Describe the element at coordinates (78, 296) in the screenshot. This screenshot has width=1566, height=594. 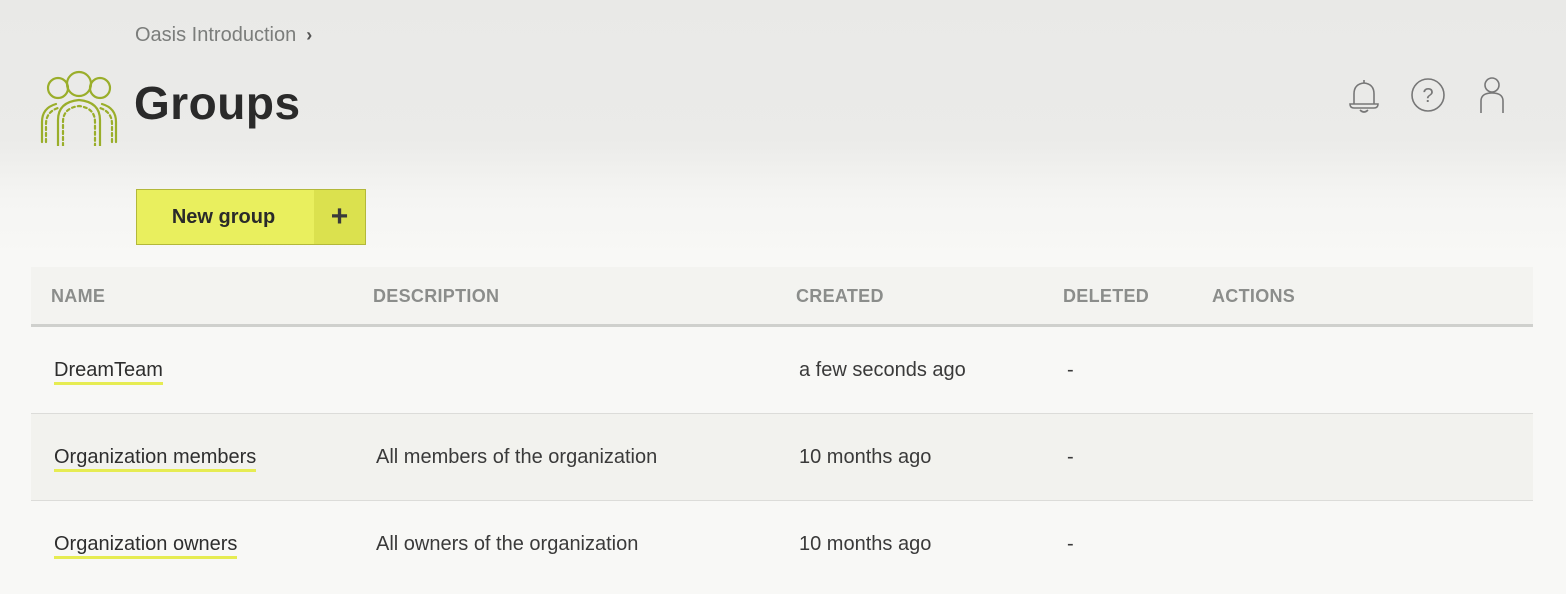
I see `column-header-name: NAME` at that location.